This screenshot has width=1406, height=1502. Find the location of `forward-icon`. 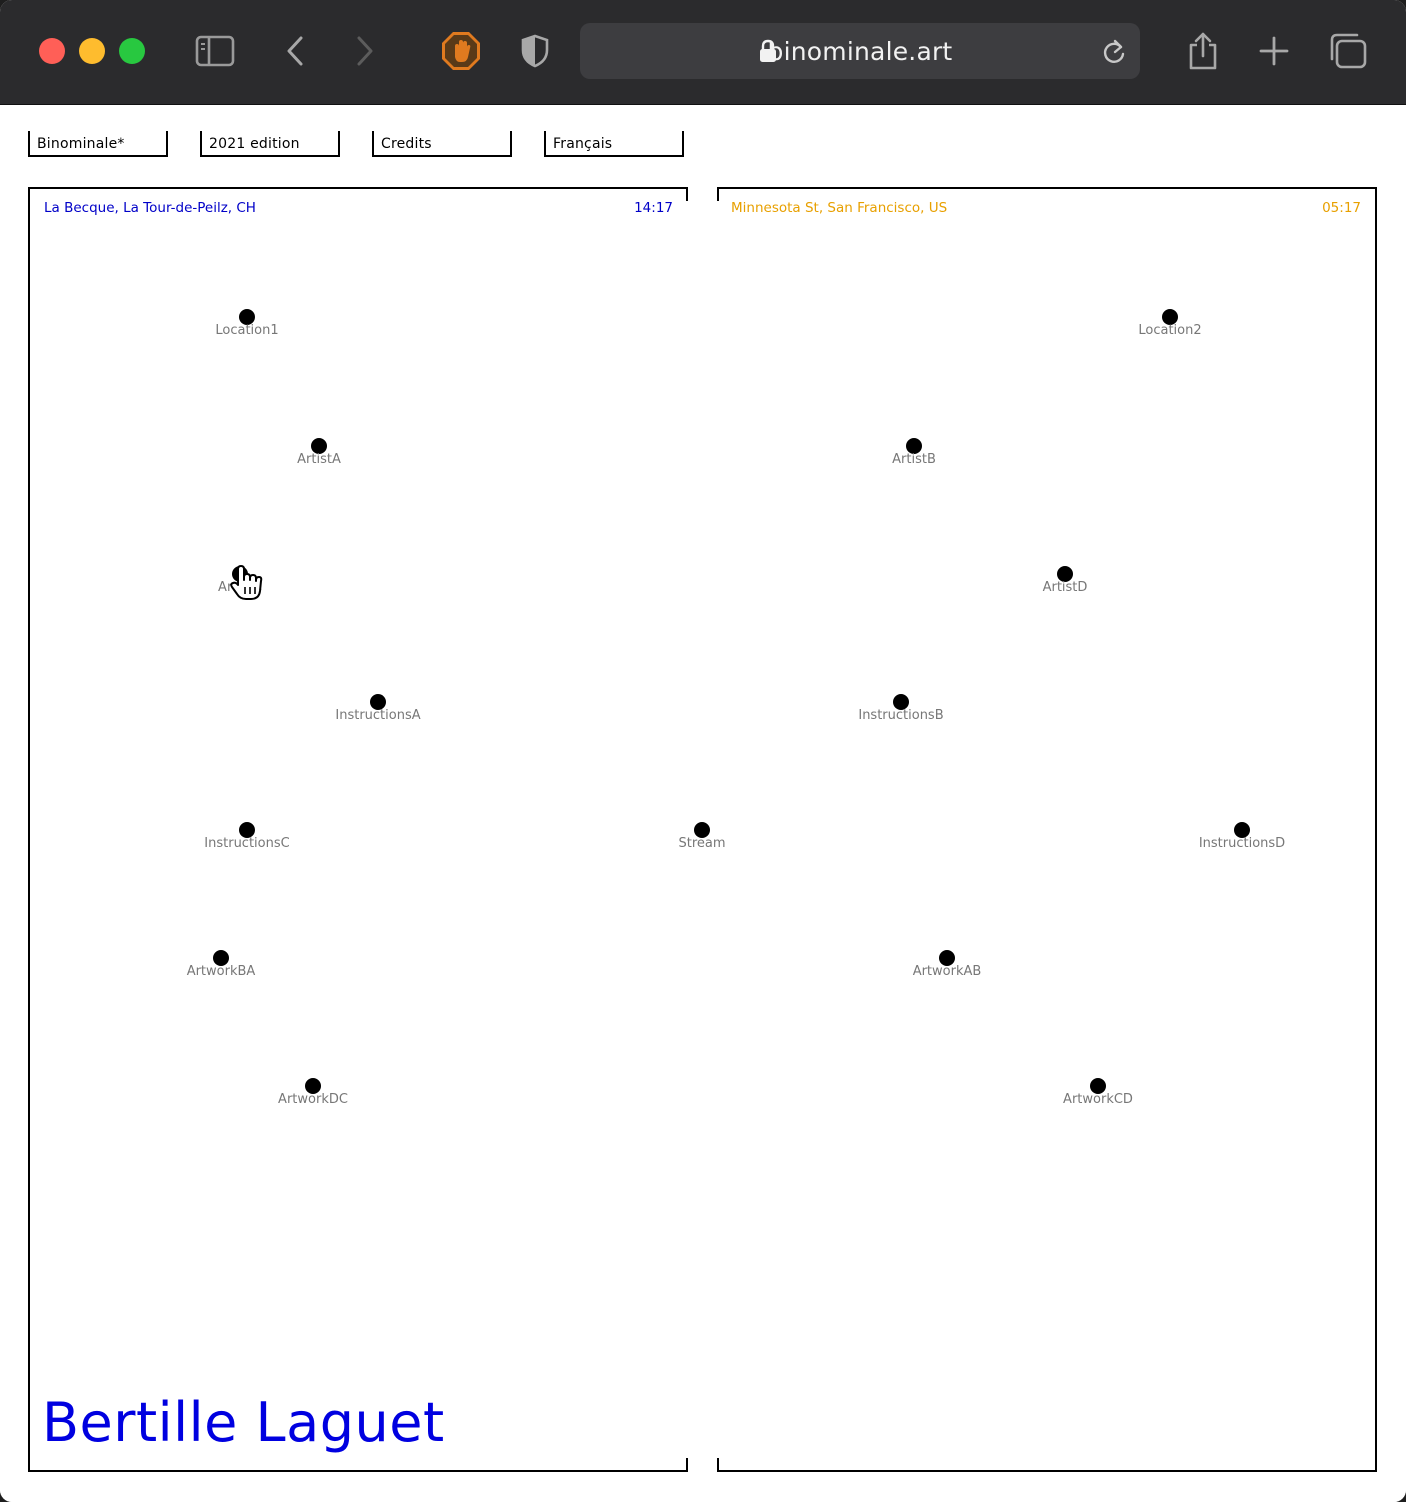

forward-icon is located at coordinates (365, 51).